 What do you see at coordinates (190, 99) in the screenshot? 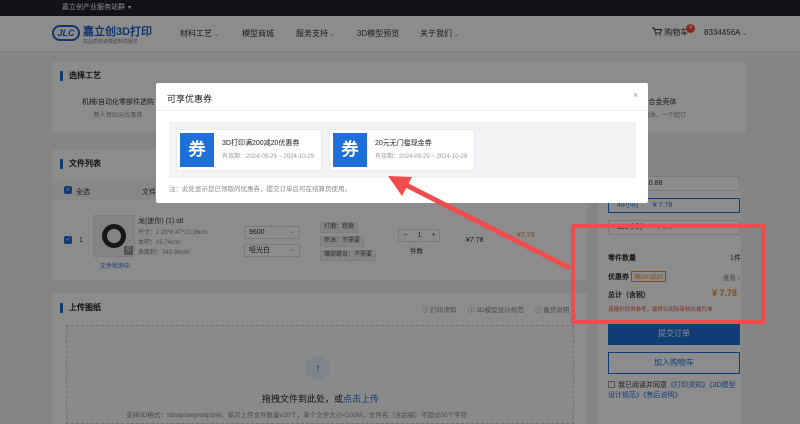
I see `modal-title: 可享优惠券` at bounding box center [190, 99].